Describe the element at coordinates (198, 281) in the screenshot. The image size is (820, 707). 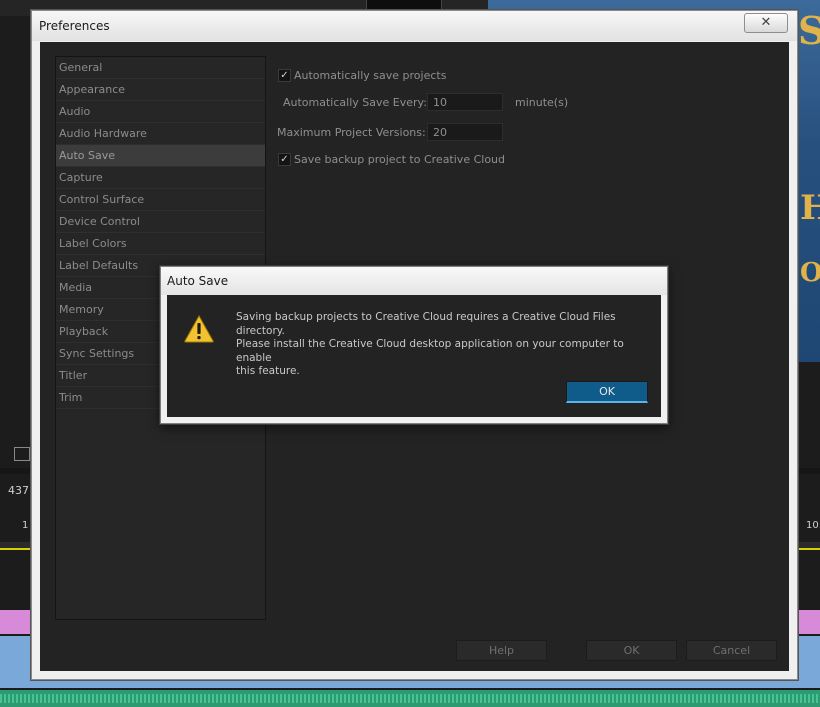
I see `alert-title: Auto Save` at that location.